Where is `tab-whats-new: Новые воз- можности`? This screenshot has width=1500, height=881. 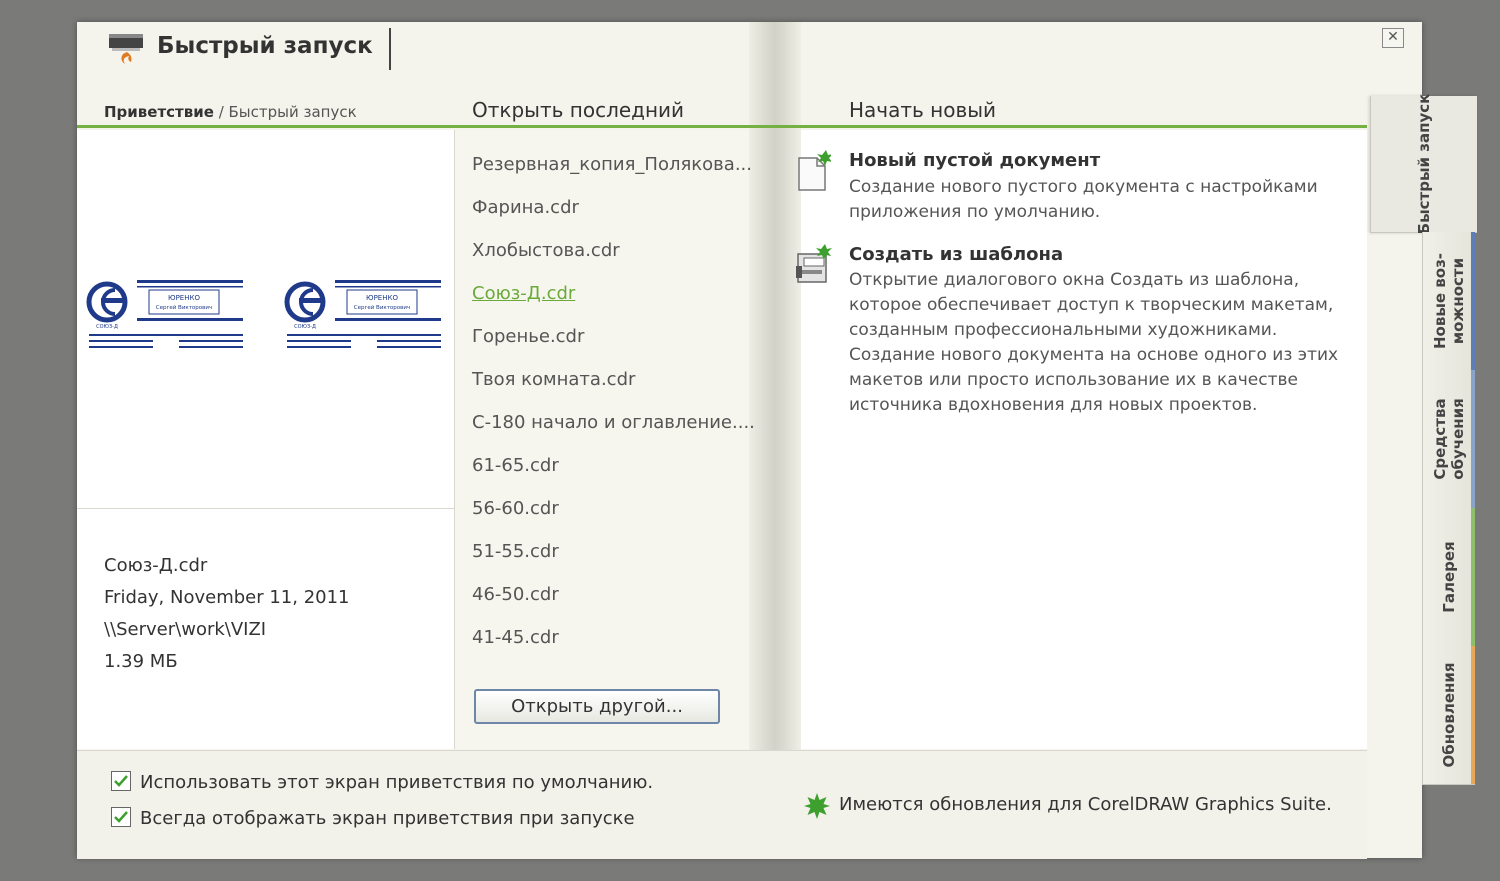
tab-whats-new: Новые воз- можности is located at coordinates (1448, 301).